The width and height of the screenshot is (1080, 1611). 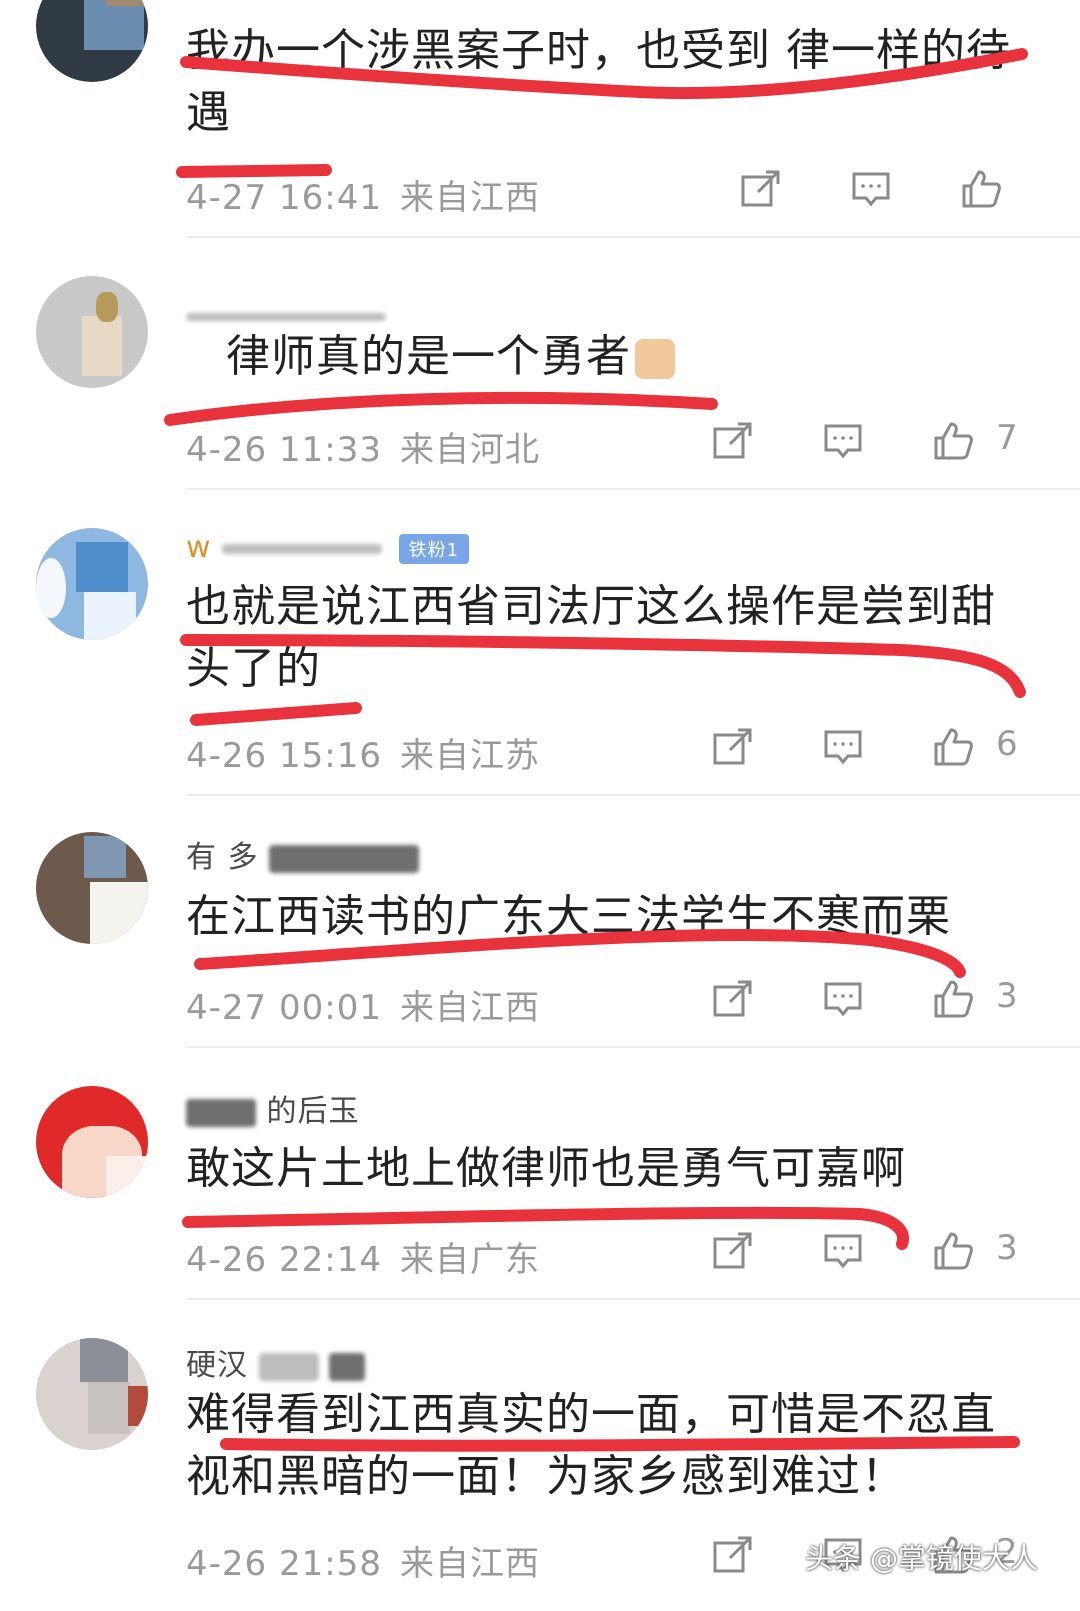 What do you see at coordinates (591, 637) in the screenshot?
I see `comment-text: 也就是说江西省司法厅这么操作是尝到甜头了的` at bounding box center [591, 637].